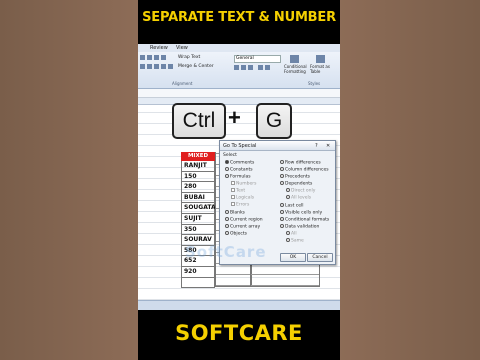 This screenshot has width=480, height=360. What do you see at coordinates (267, 67) in the screenshot?
I see `decrease-decimal-icon` at bounding box center [267, 67].